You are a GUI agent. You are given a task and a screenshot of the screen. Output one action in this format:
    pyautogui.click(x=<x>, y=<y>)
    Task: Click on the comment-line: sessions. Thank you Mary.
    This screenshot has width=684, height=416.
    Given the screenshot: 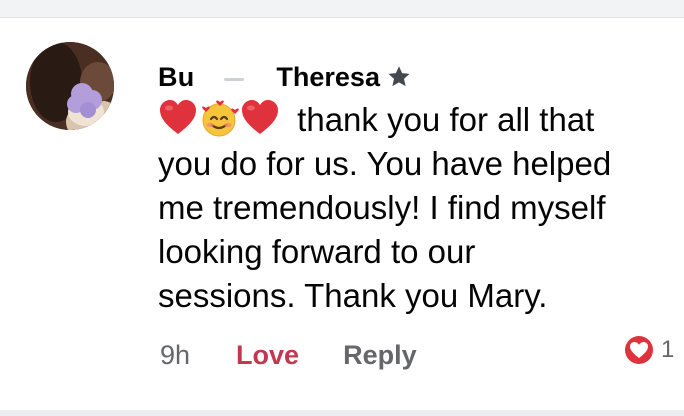 What is the action you would take?
    pyautogui.click(x=353, y=295)
    